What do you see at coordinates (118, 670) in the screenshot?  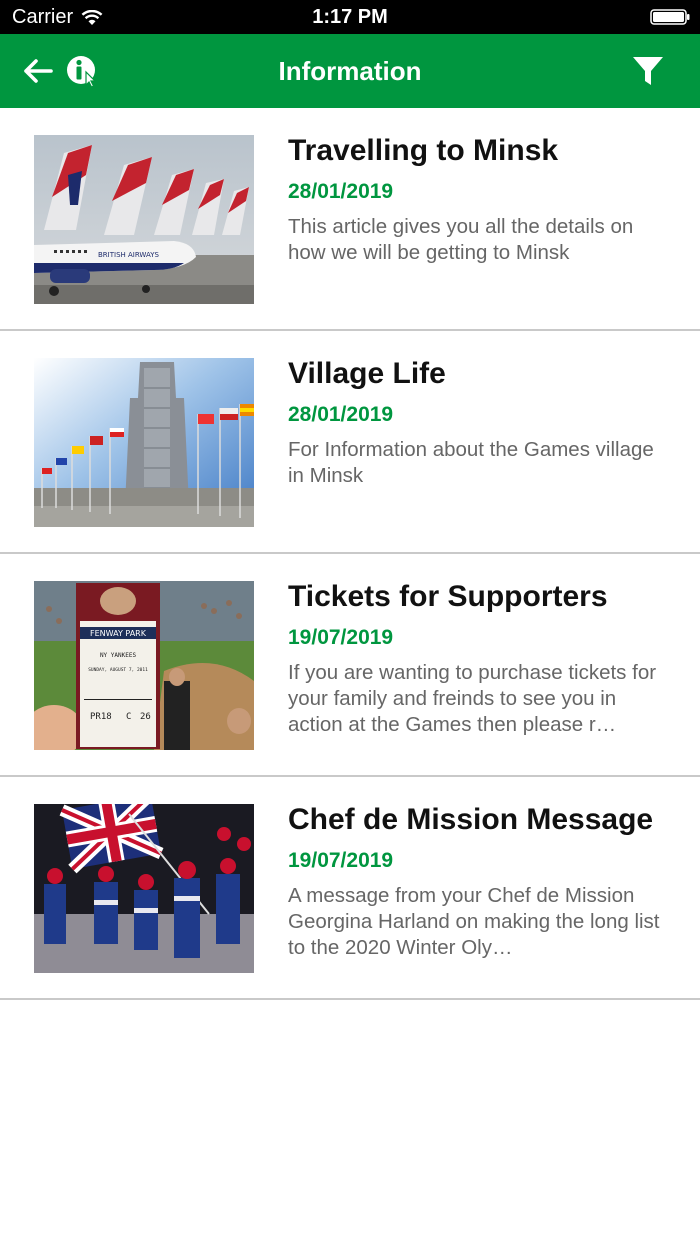 I see `svg-text: SUNDAY, AUGUST 7, 2011` at bounding box center [118, 670].